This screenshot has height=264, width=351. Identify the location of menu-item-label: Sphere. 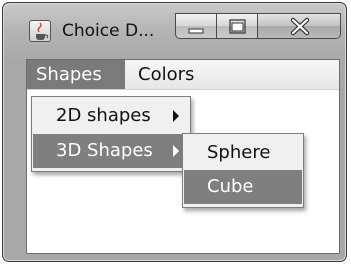
(239, 152).